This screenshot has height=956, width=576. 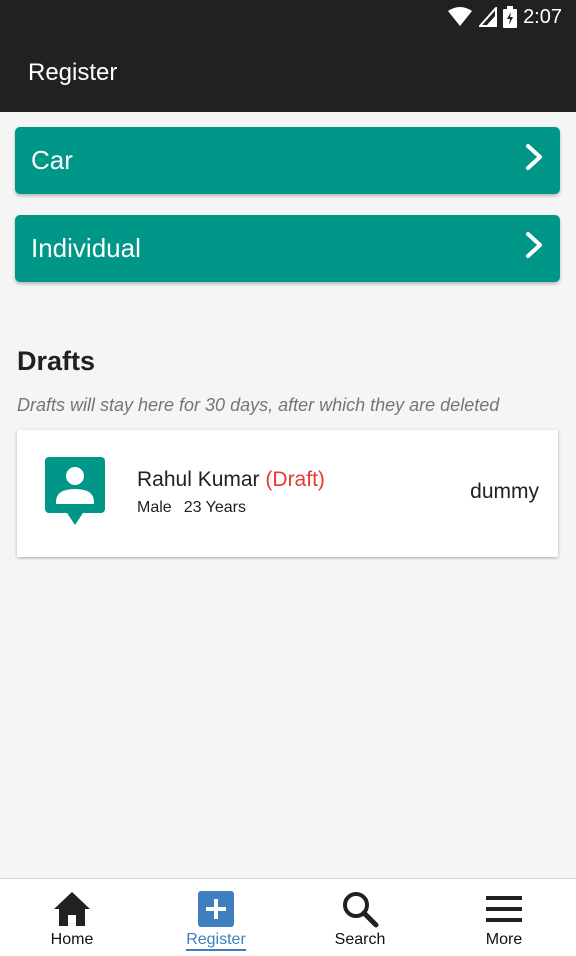 I want to click on nav-more: More, so click(x=504, y=917).